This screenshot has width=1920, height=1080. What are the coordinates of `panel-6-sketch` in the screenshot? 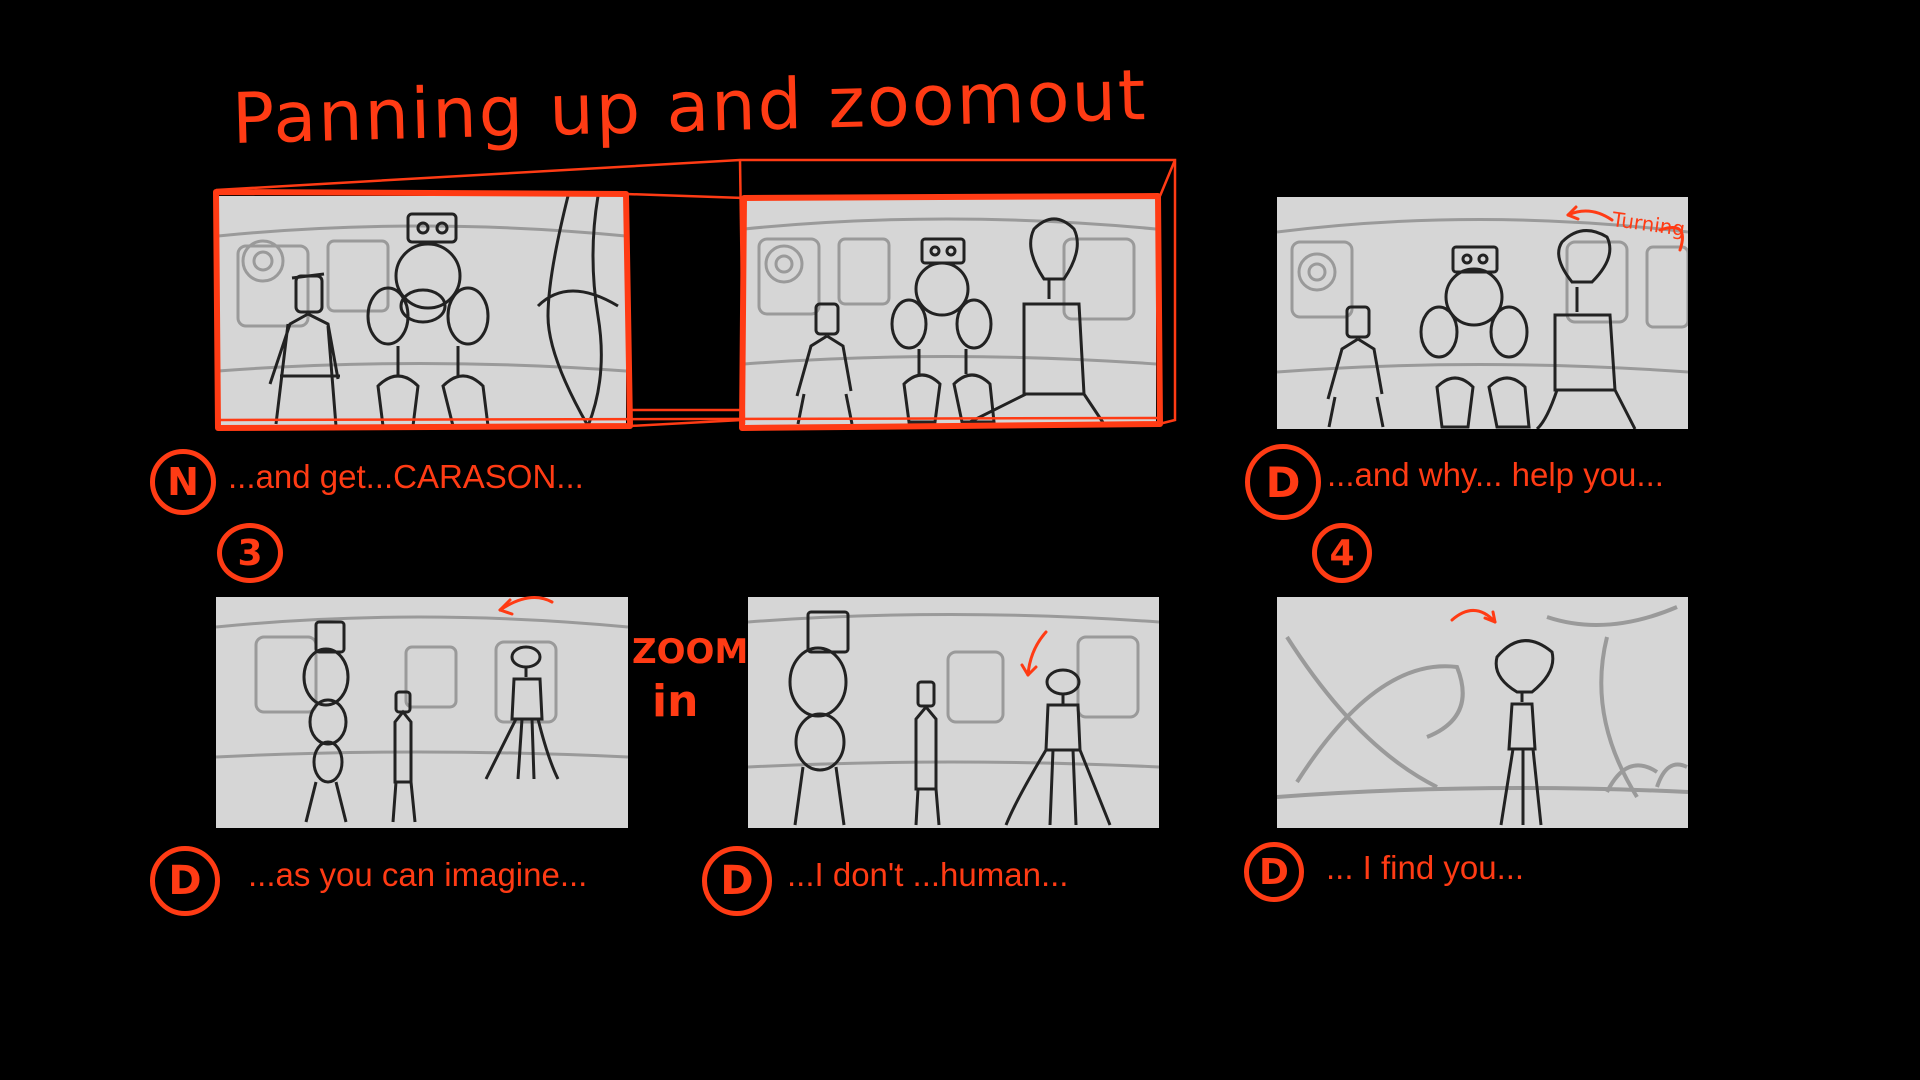 It's located at (1482, 715).